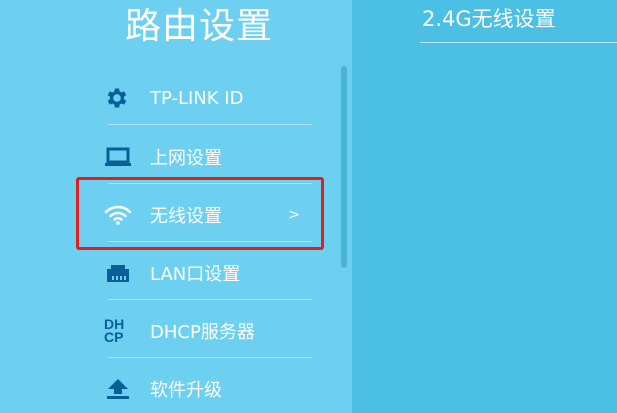  Describe the element at coordinates (120, 389) in the screenshot. I see `upload-icon` at that location.